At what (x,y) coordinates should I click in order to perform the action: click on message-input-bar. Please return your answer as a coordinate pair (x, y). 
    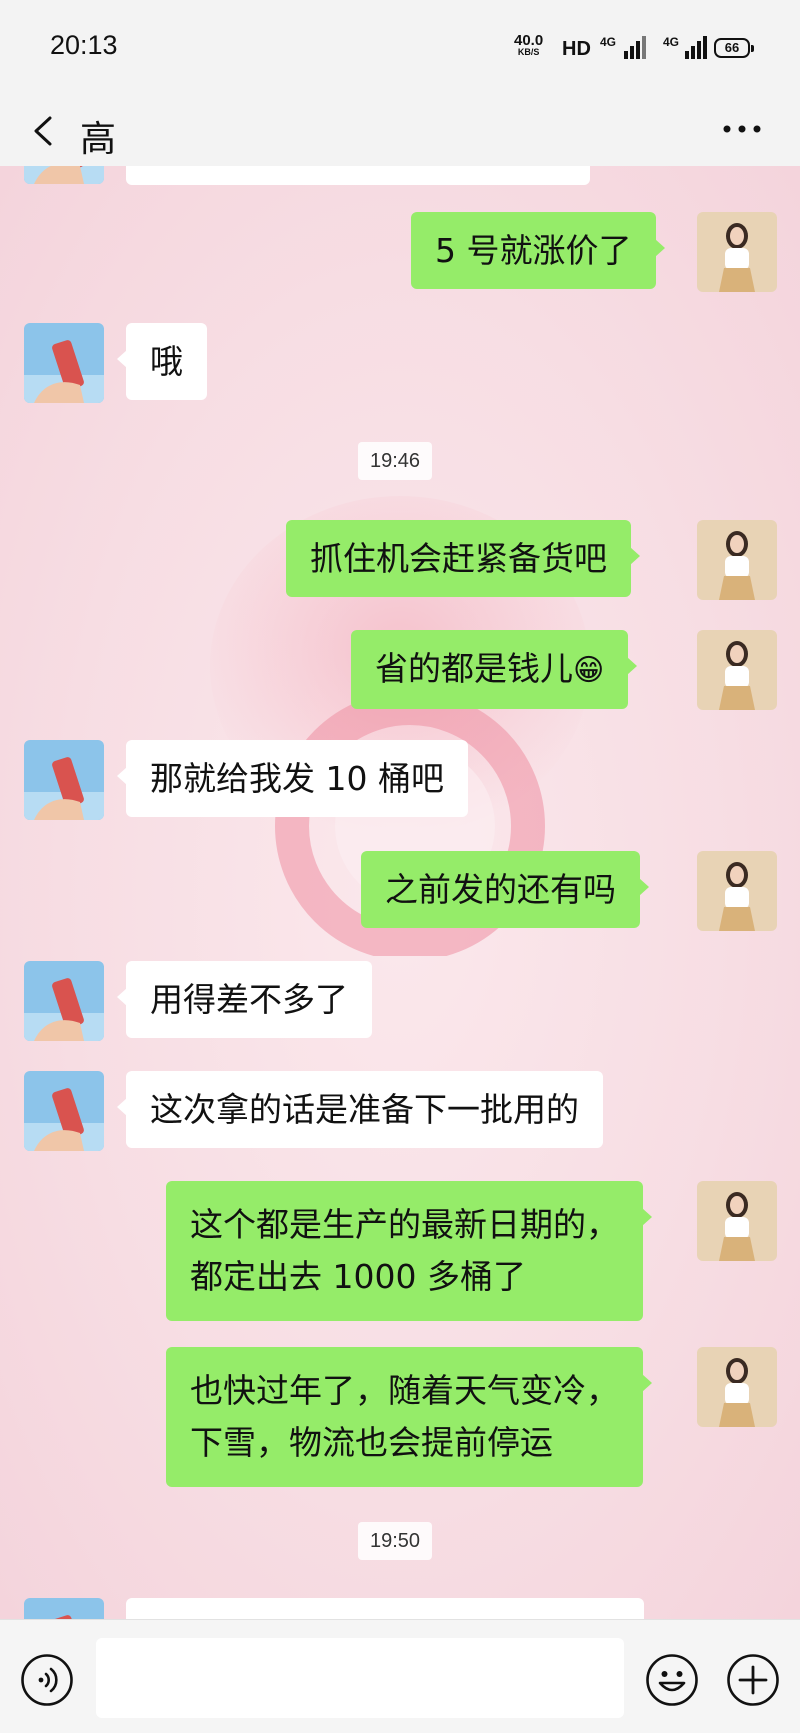
    Looking at the image, I should click on (400, 1676).